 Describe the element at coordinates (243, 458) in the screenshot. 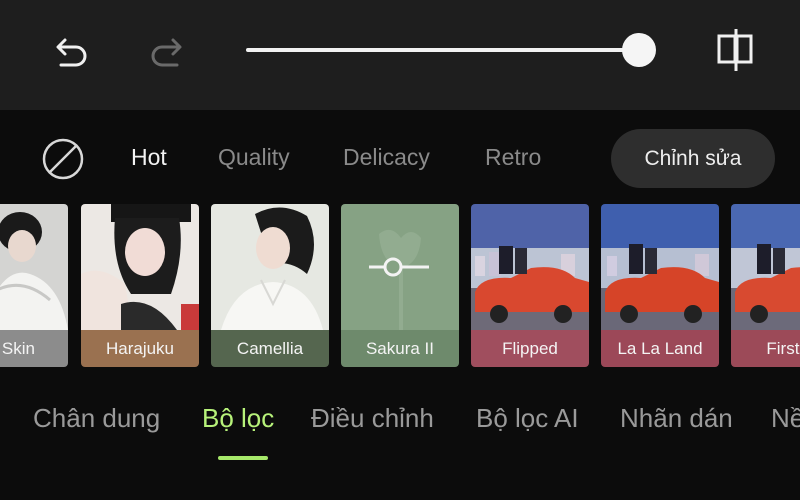

I see `active-tab-indicator` at that location.